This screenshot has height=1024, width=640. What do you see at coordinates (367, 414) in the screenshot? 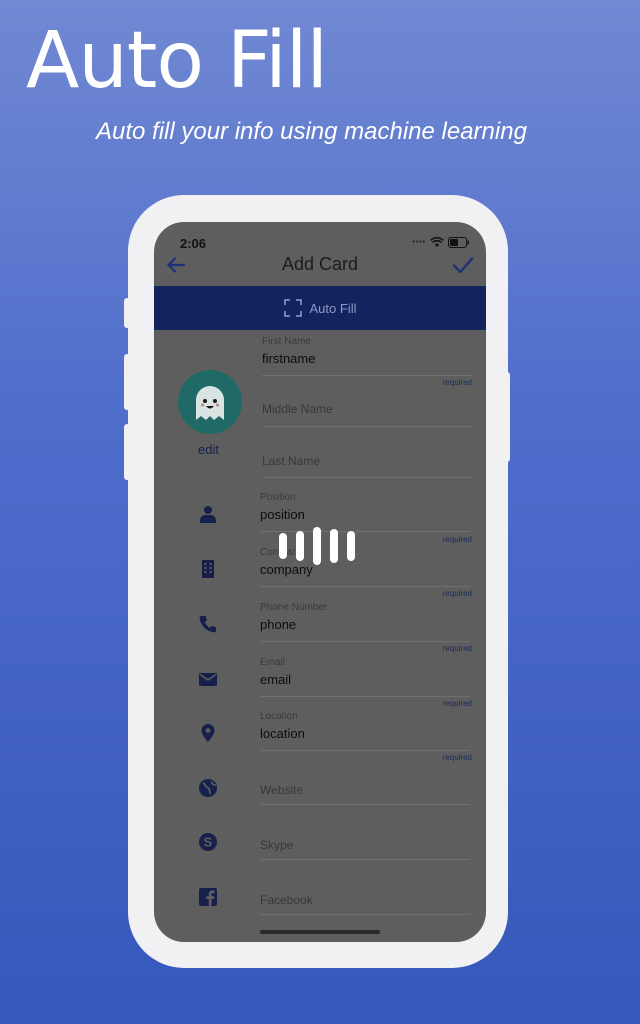
I see `middle-name-field: Middle Name` at bounding box center [367, 414].